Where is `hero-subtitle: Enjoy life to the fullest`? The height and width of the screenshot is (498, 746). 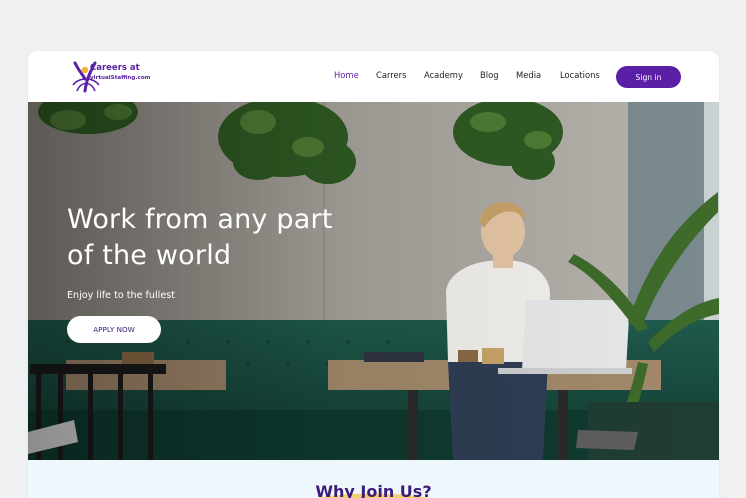
hero-subtitle: Enjoy life to the fullest is located at coordinates (121, 295).